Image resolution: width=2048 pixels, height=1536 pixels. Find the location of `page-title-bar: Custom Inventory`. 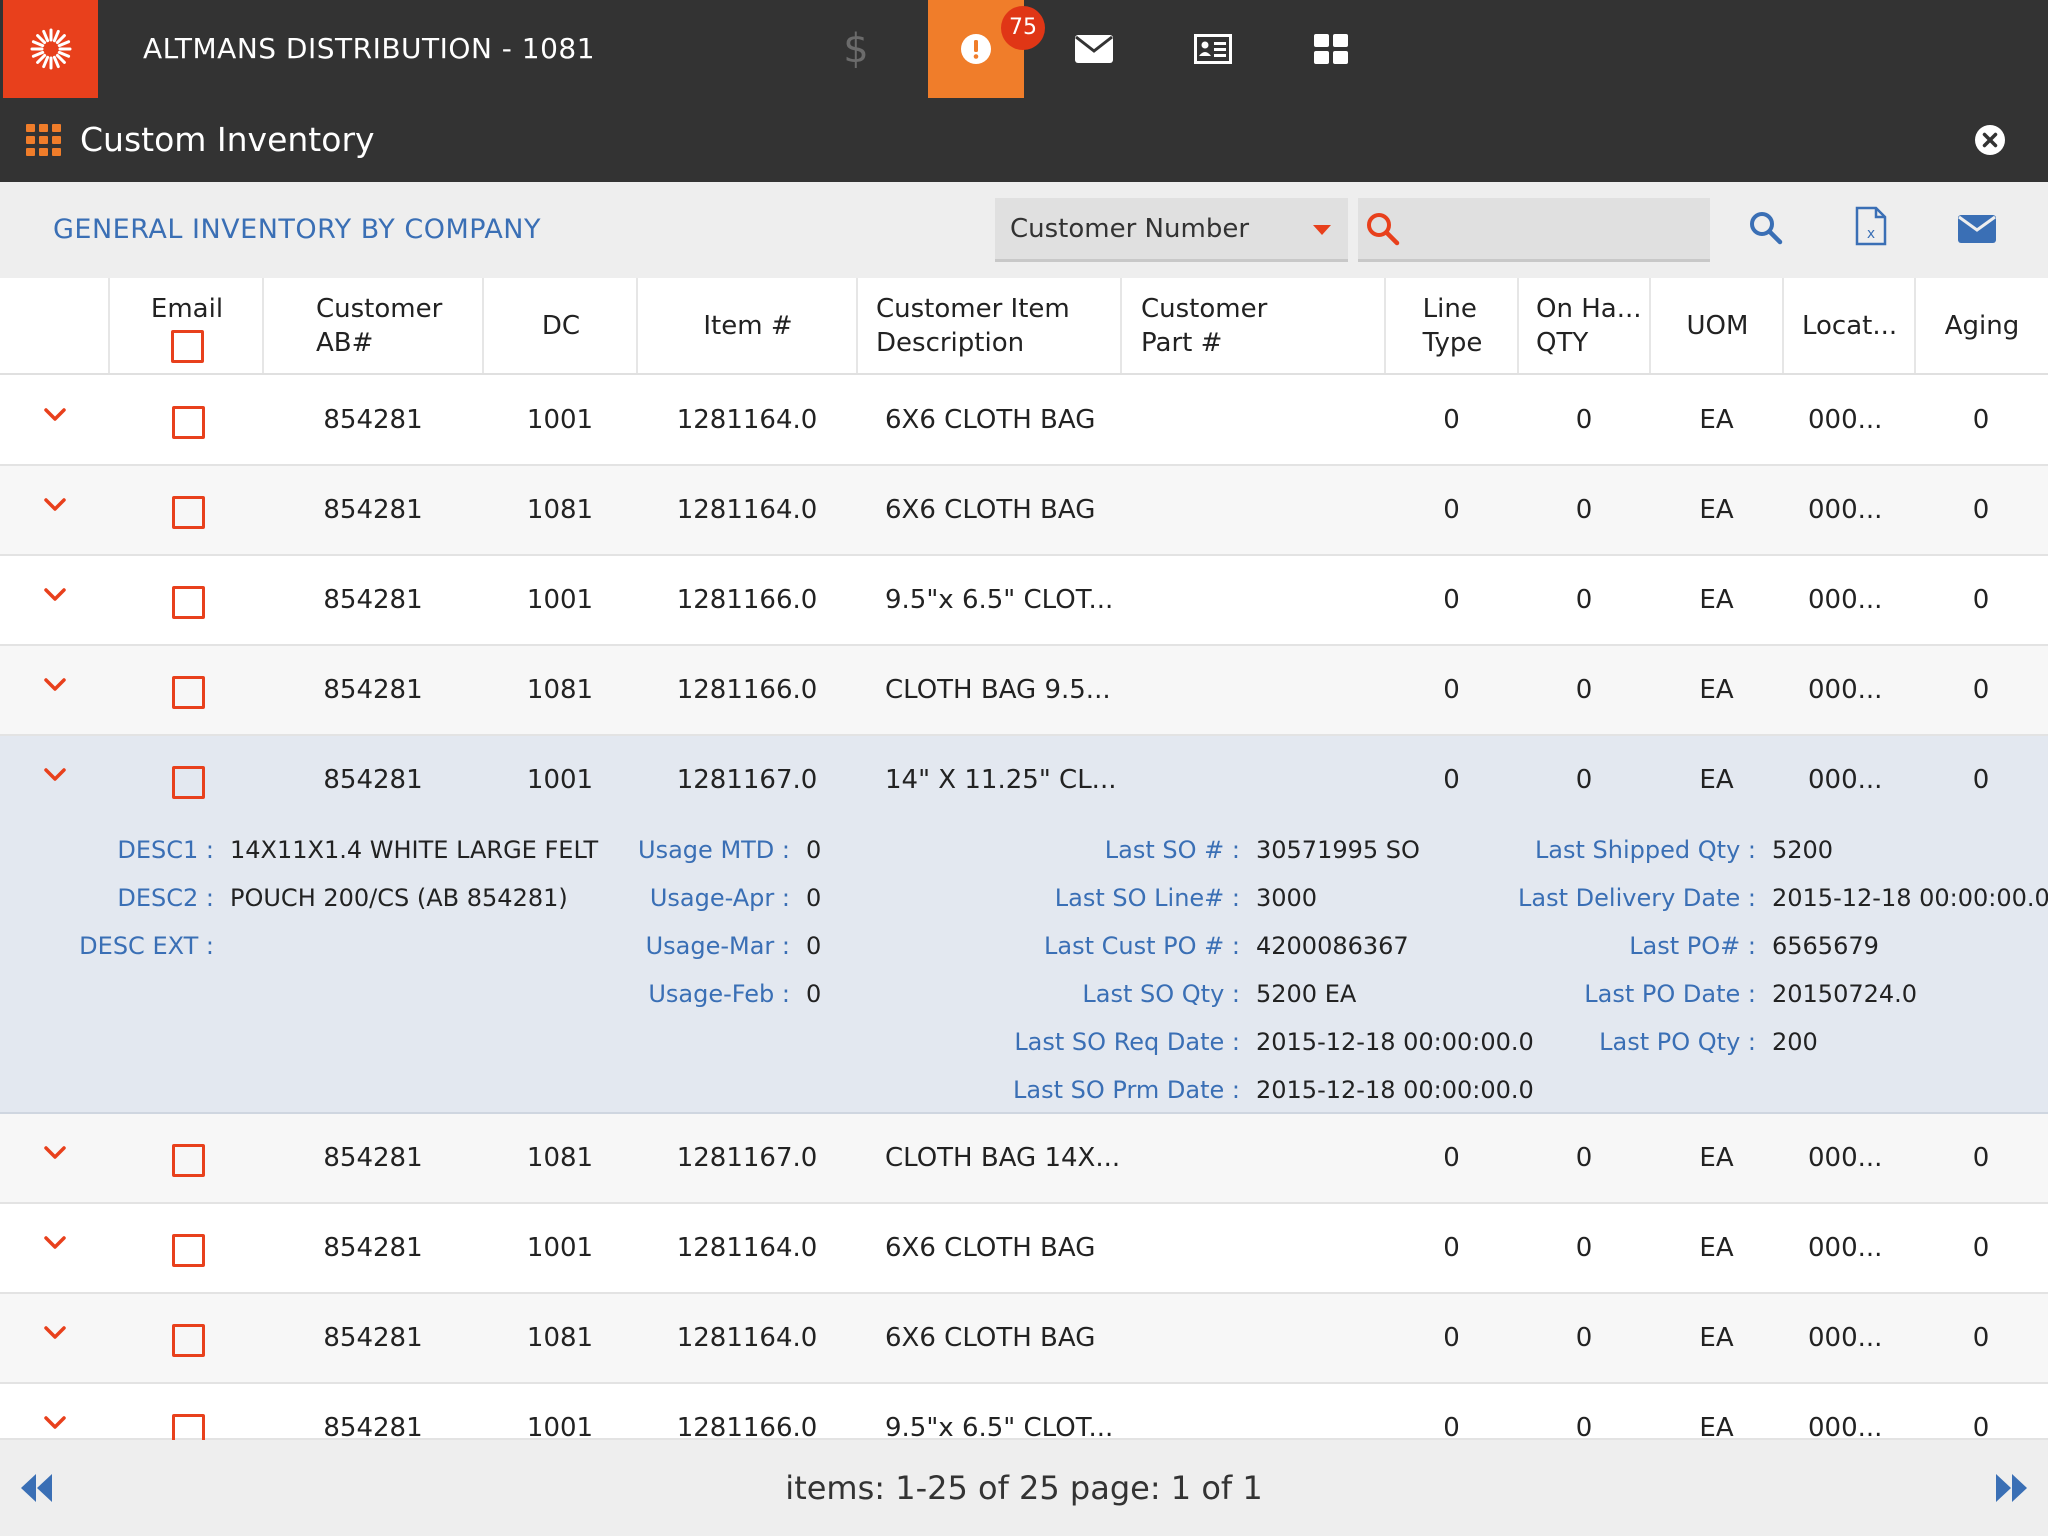

page-title-bar: Custom Inventory is located at coordinates (1024, 140).